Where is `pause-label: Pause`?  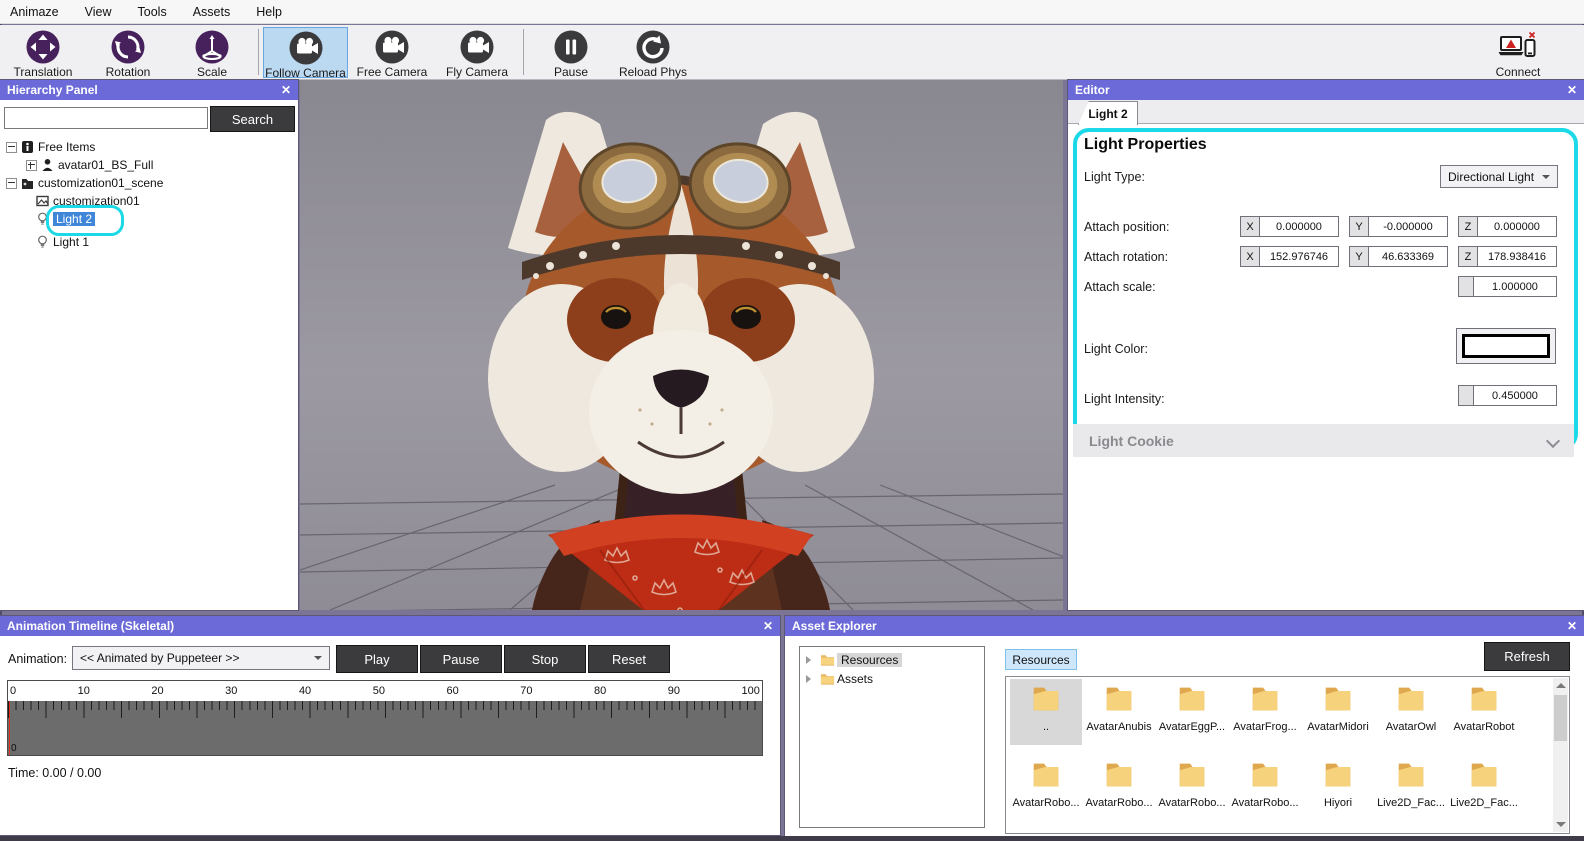
pause-label: Pause is located at coordinates (461, 659).